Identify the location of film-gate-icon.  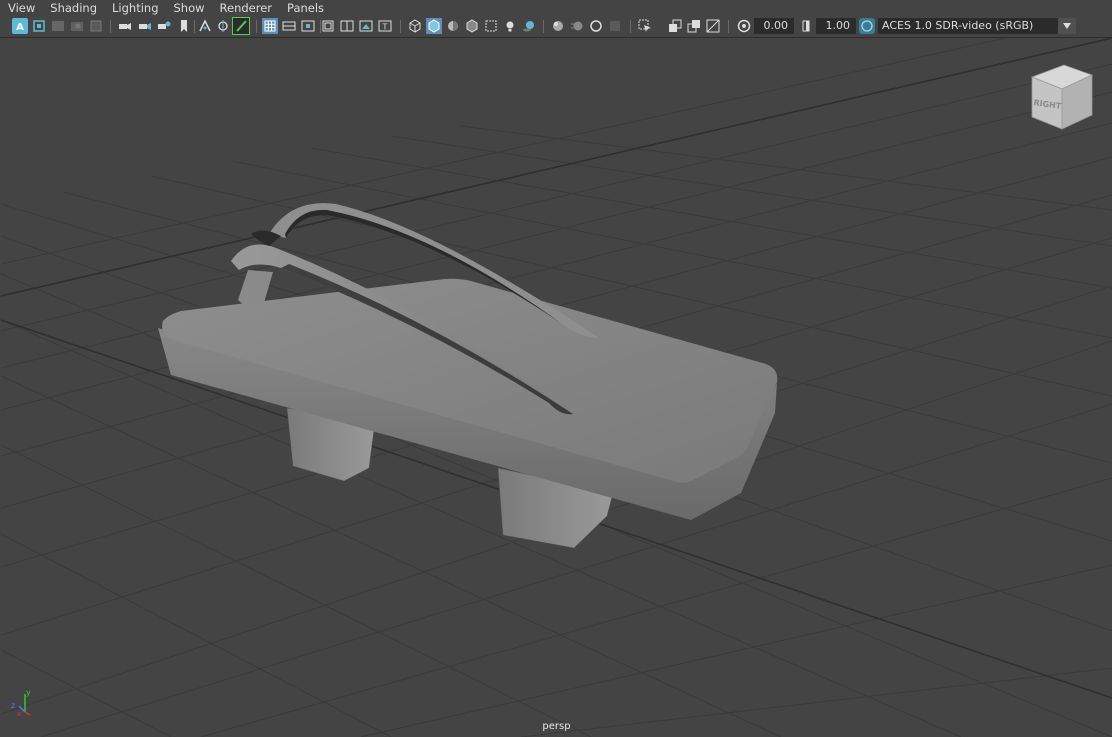
(289, 26).